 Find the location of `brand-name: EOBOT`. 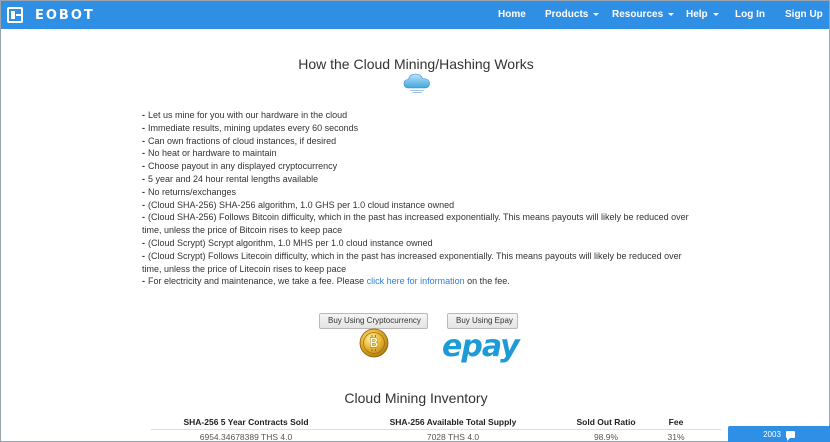

brand-name: EOBOT is located at coordinates (65, 15).